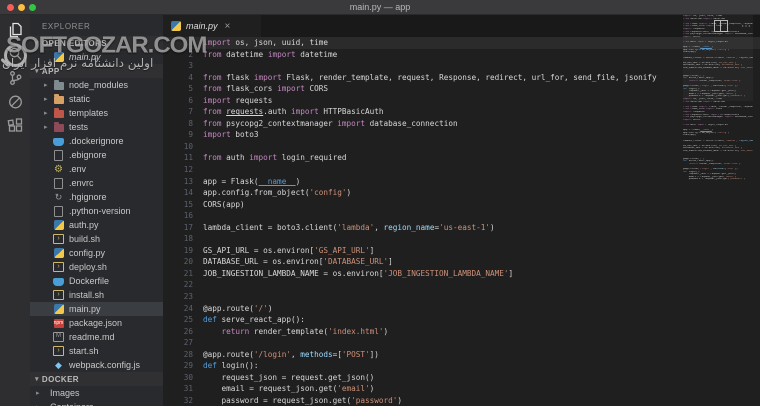 Image resolution: width=760 pixels, height=406 pixels. I want to click on item-label: install.sh, so click(87, 295).